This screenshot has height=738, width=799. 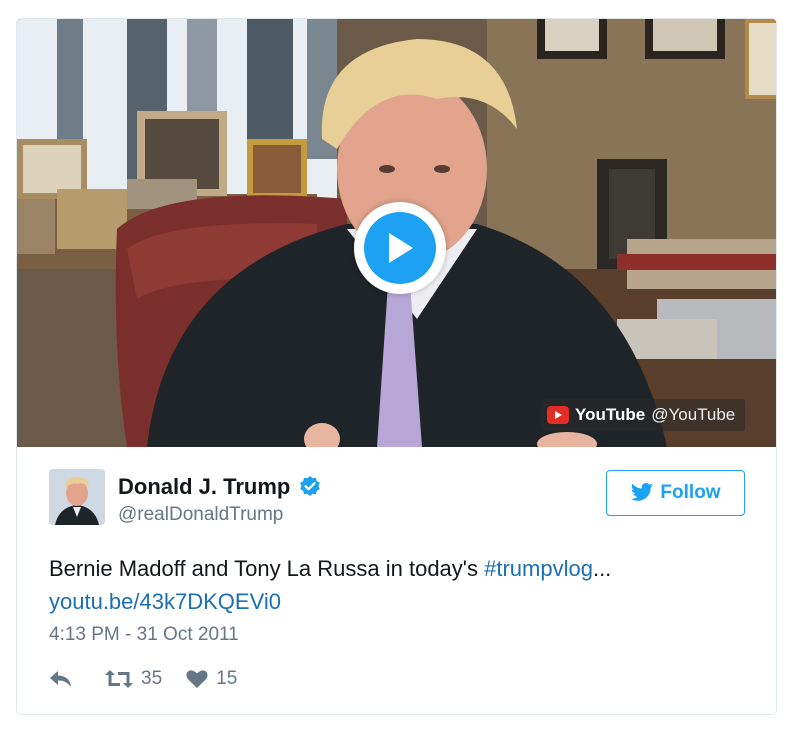 I want to click on tweet-timestamp: 4:13 PM - 31 Oct 2011, so click(x=144, y=635).